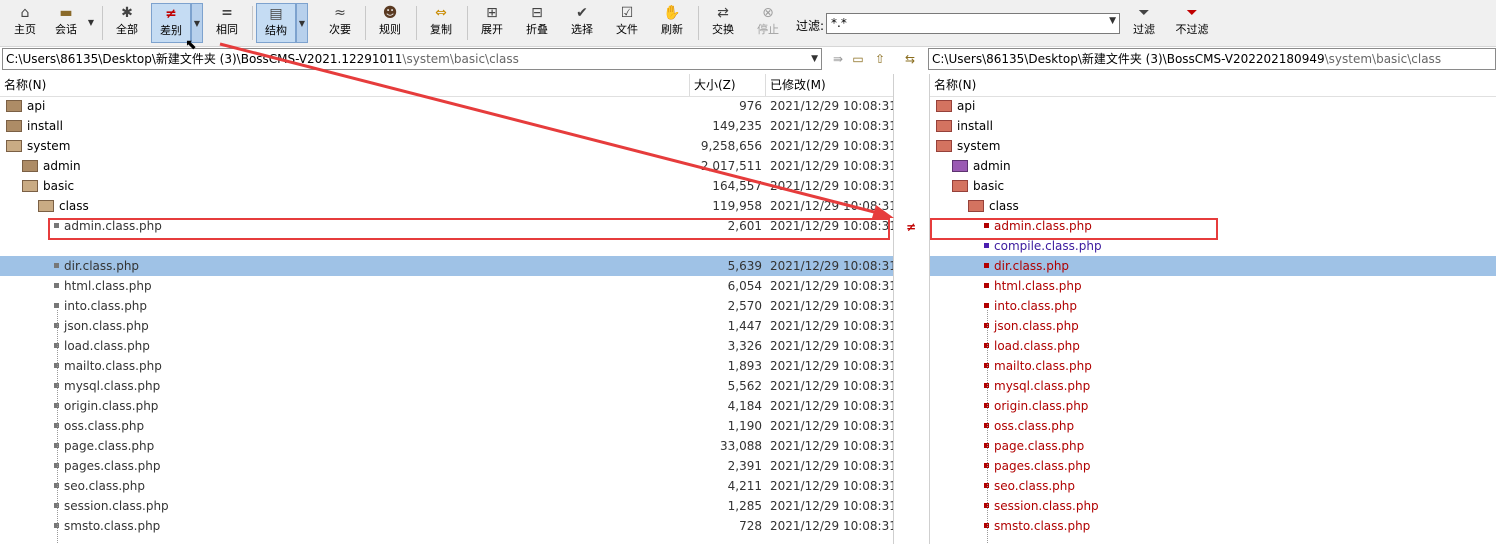 Image resolution: width=1496 pixels, height=544 pixels. Describe the element at coordinates (446, 486) in the screenshot. I see `file-row: seo.class.php 4,211 2021/12/29 10:08:31` at that location.